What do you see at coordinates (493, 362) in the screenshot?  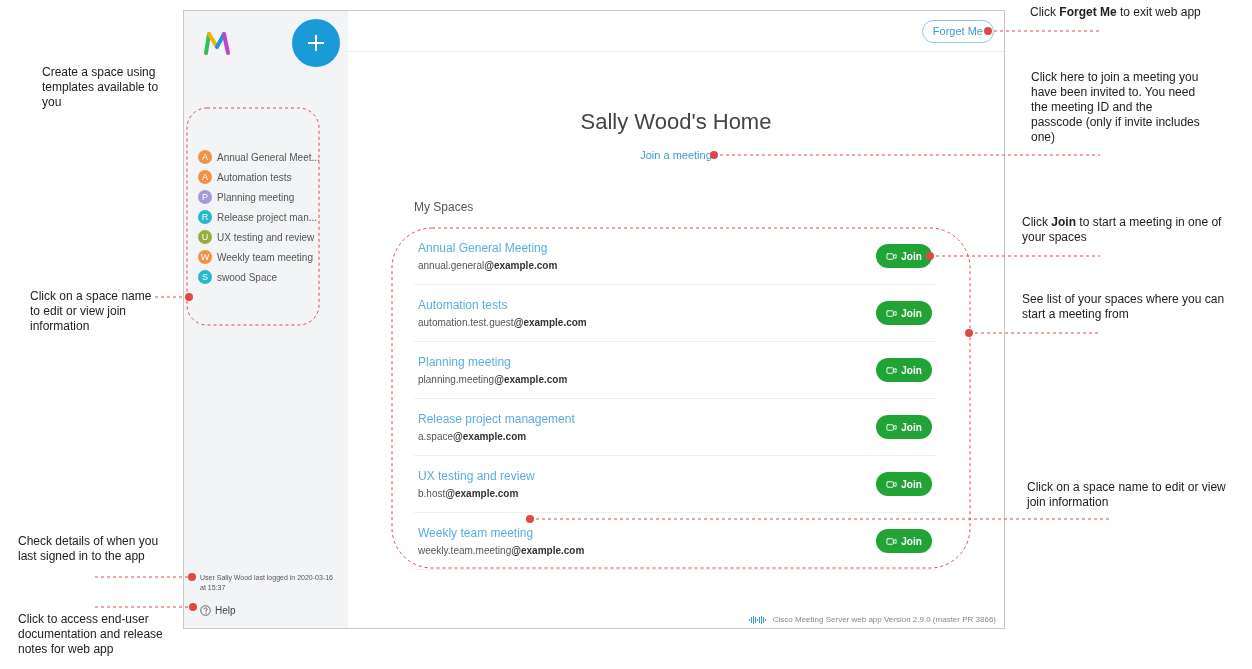 I see `space-name-link: Planning meeting` at bounding box center [493, 362].